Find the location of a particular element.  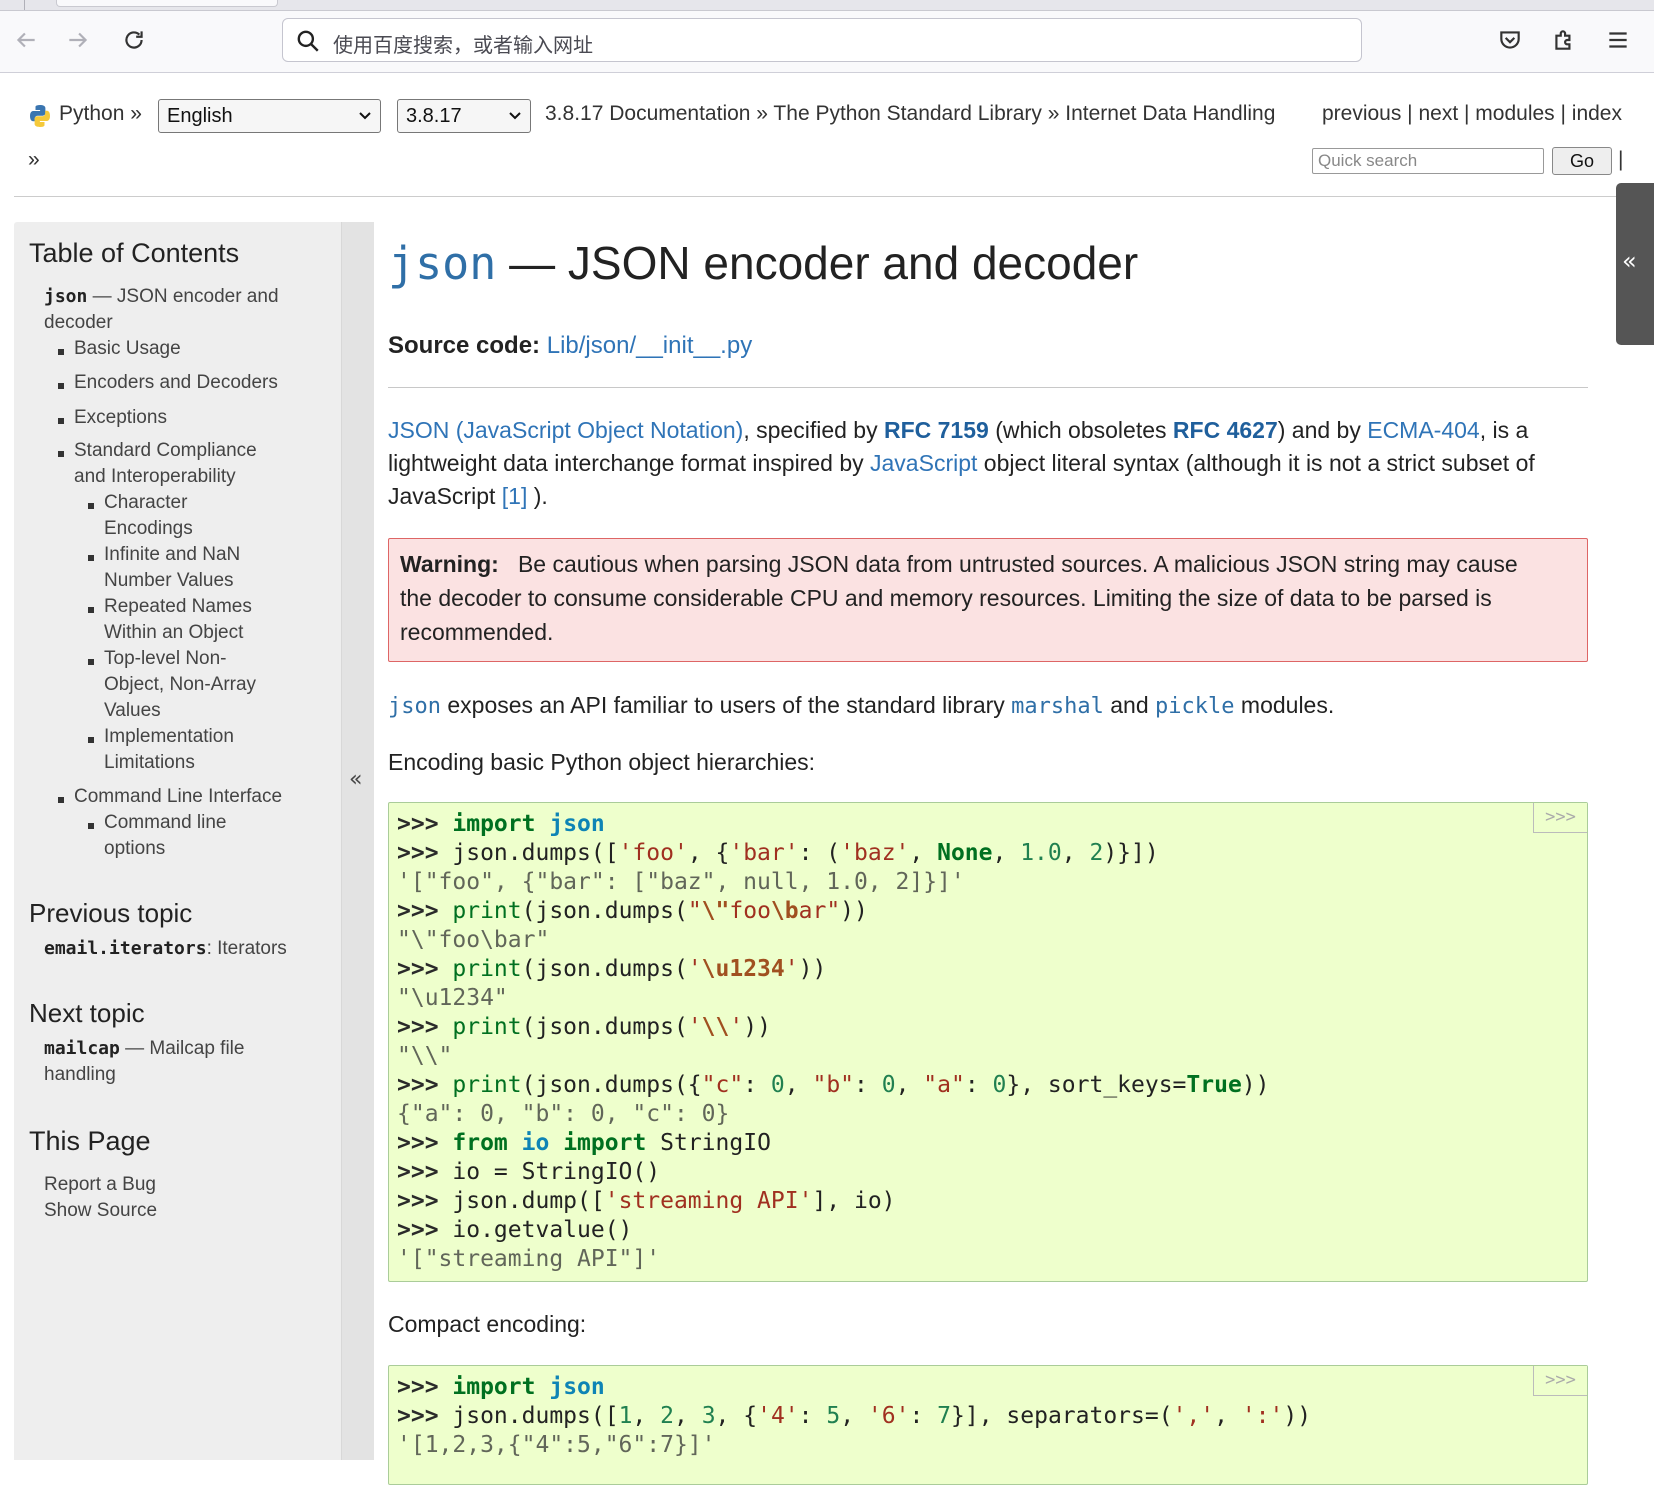

python-home-link: Python » is located at coordinates (100, 114).